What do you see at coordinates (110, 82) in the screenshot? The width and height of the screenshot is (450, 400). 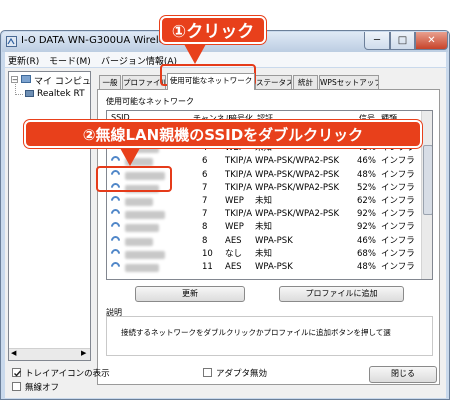 I see `tab-general: 一般` at bounding box center [110, 82].